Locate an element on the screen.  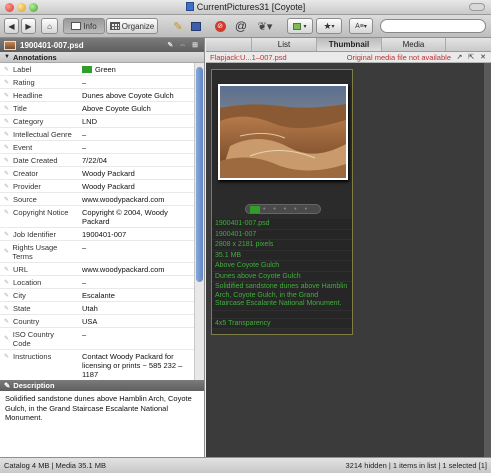
toolbar-toggle-button is located at coordinates (477, 7).